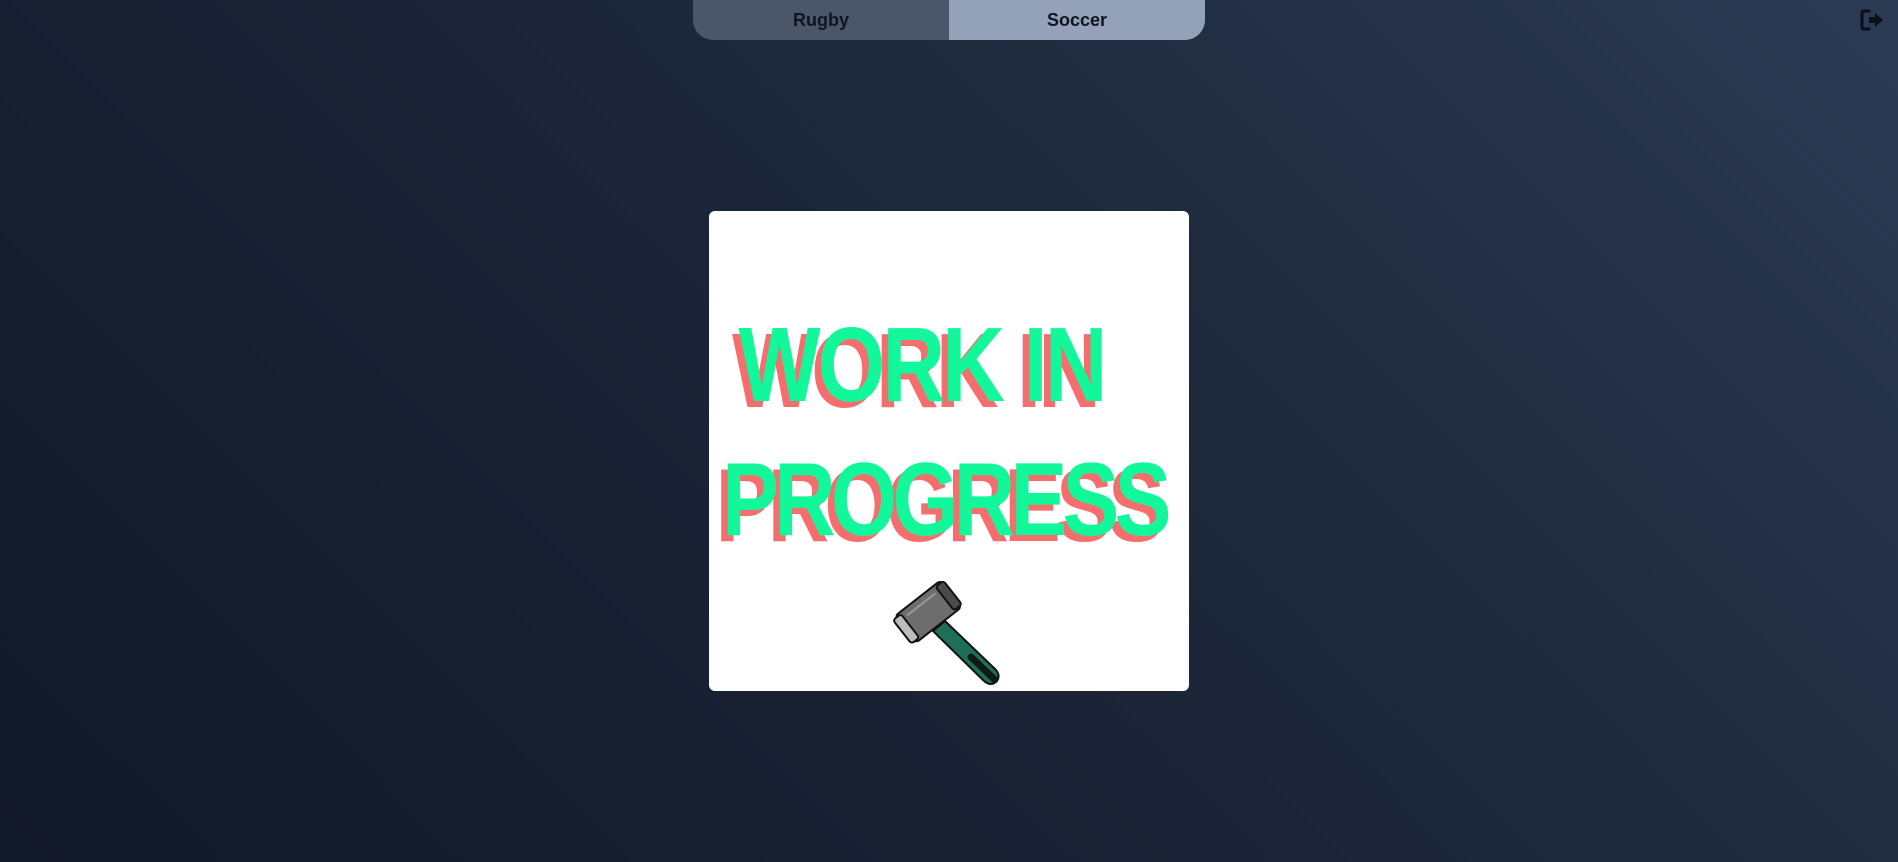 Image resolution: width=1898 pixels, height=862 pixels. I want to click on hammer-icon, so click(946, 632).